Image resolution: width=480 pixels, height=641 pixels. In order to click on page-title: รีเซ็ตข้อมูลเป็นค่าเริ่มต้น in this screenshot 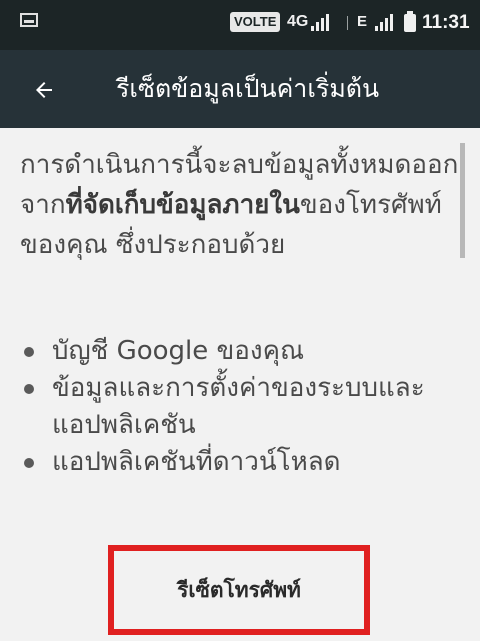, I will do `click(248, 88)`.